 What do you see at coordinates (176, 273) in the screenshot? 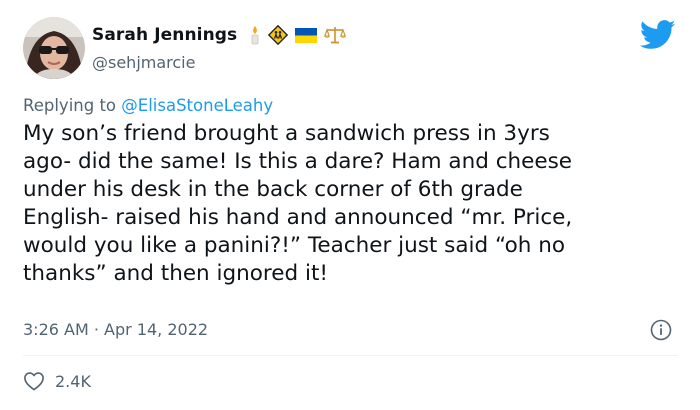
I see `tweet-text-line: thanks” and then ignored it!` at bounding box center [176, 273].